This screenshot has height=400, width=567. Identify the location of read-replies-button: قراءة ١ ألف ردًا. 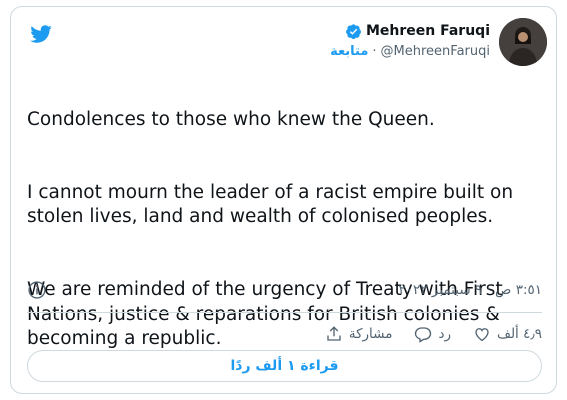
(284, 366).